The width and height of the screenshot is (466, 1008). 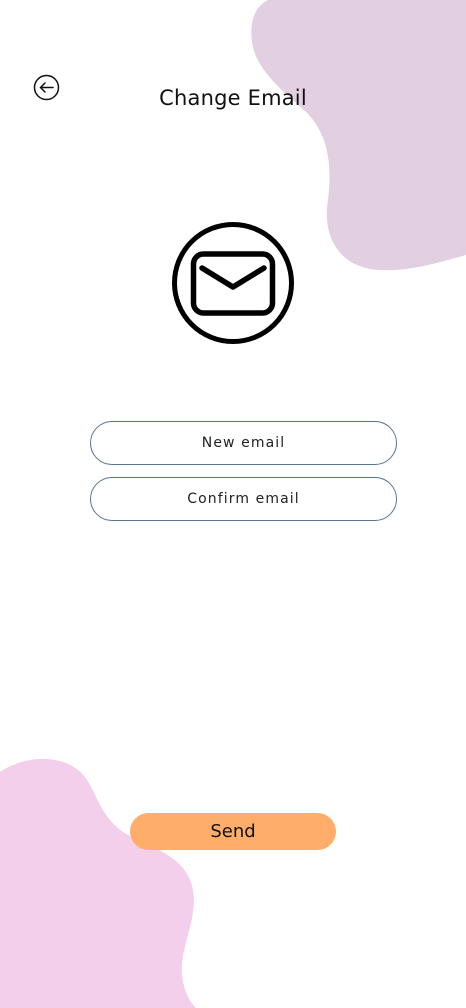 What do you see at coordinates (233, 831) in the screenshot?
I see `send-button: Send` at bounding box center [233, 831].